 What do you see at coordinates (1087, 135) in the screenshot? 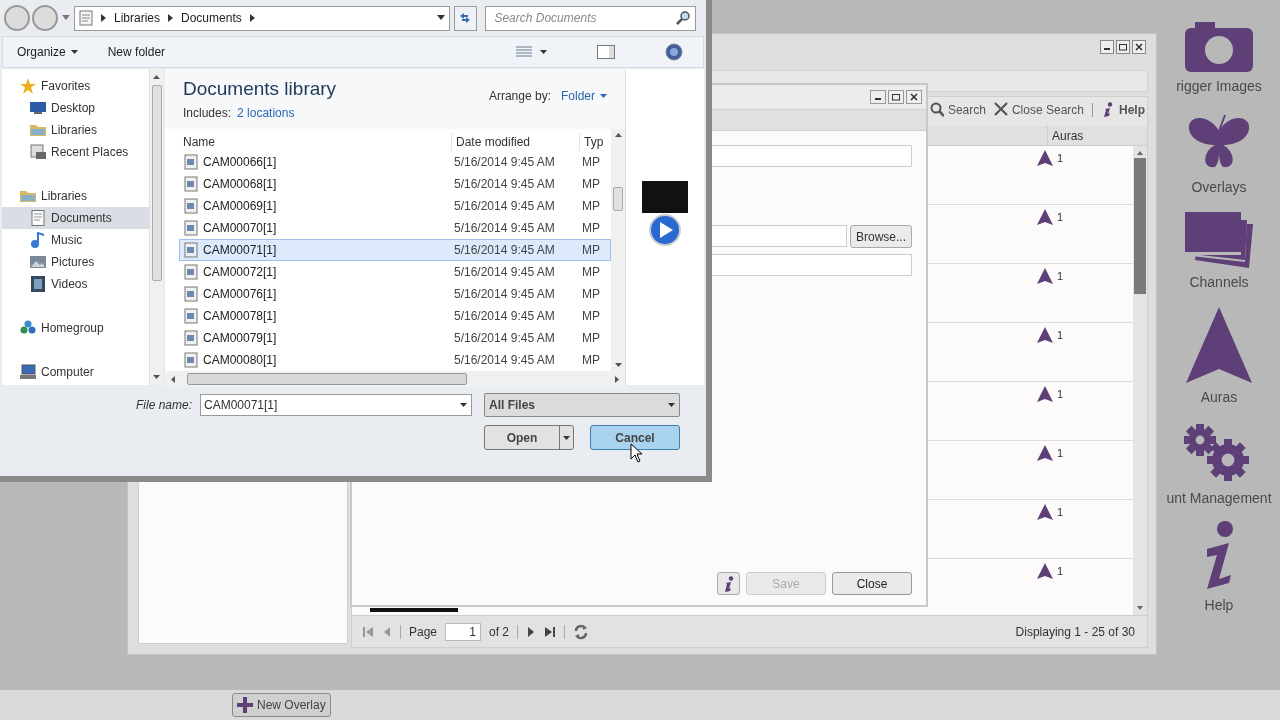
I see `column-header: Auras` at bounding box center [1087, 135].